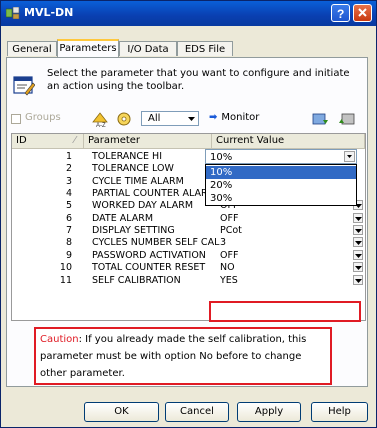 Image resolution: width=377 pixels, height=428 pixels. I want to click on row-parameter: CYCLES NUMBER SELF CAL, so click(156, 243).